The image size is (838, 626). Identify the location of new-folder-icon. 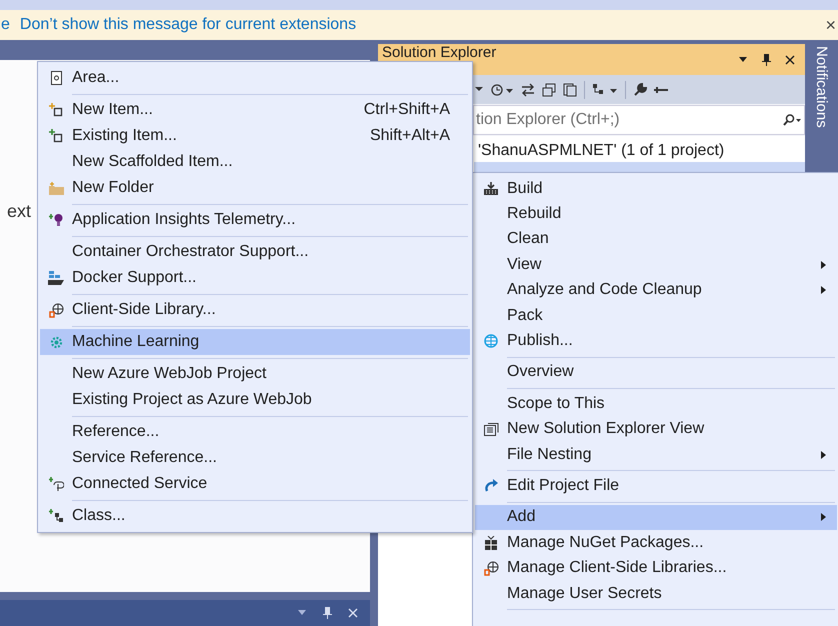
(56, 188).